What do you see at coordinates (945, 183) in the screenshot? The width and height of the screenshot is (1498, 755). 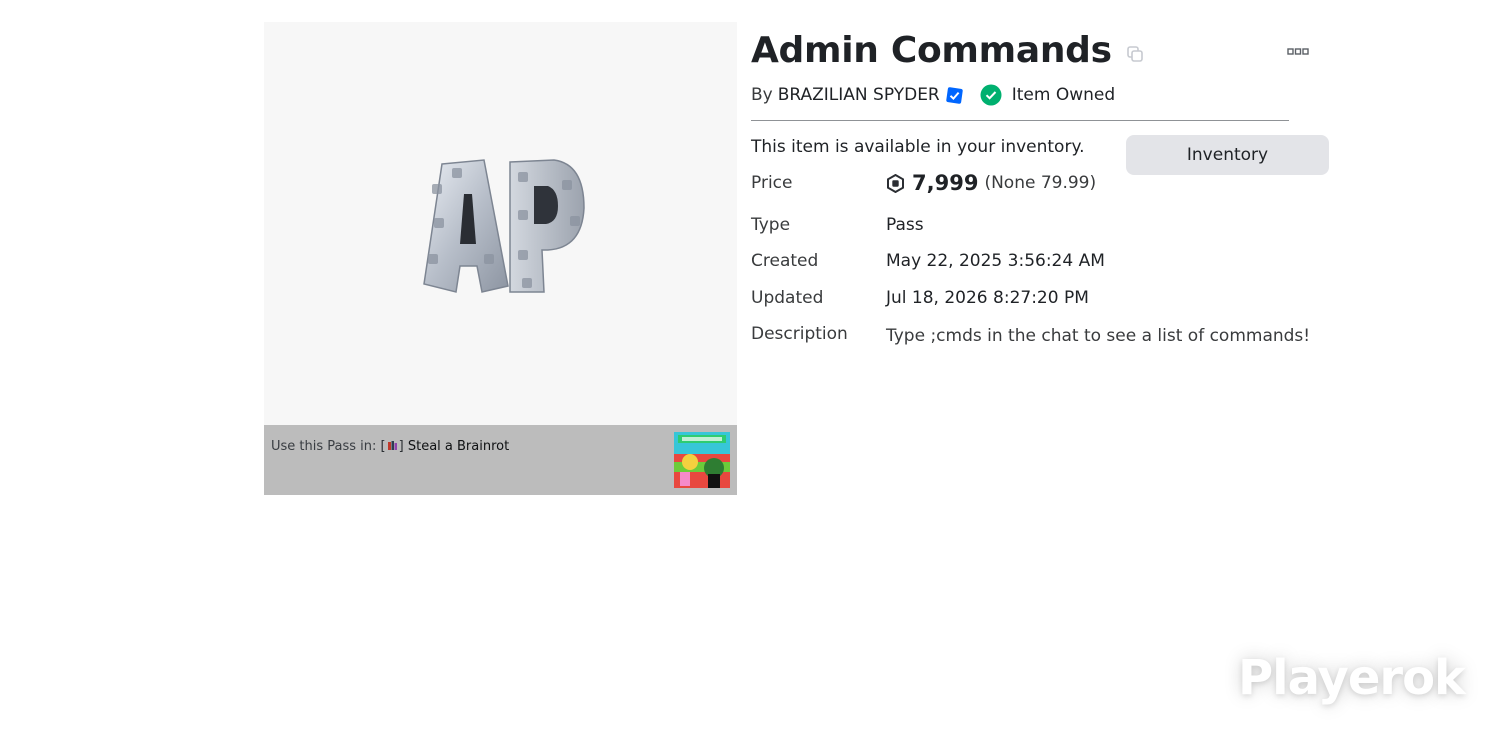 I see `price-amount: 7,999` at bounding box center [945, 183].